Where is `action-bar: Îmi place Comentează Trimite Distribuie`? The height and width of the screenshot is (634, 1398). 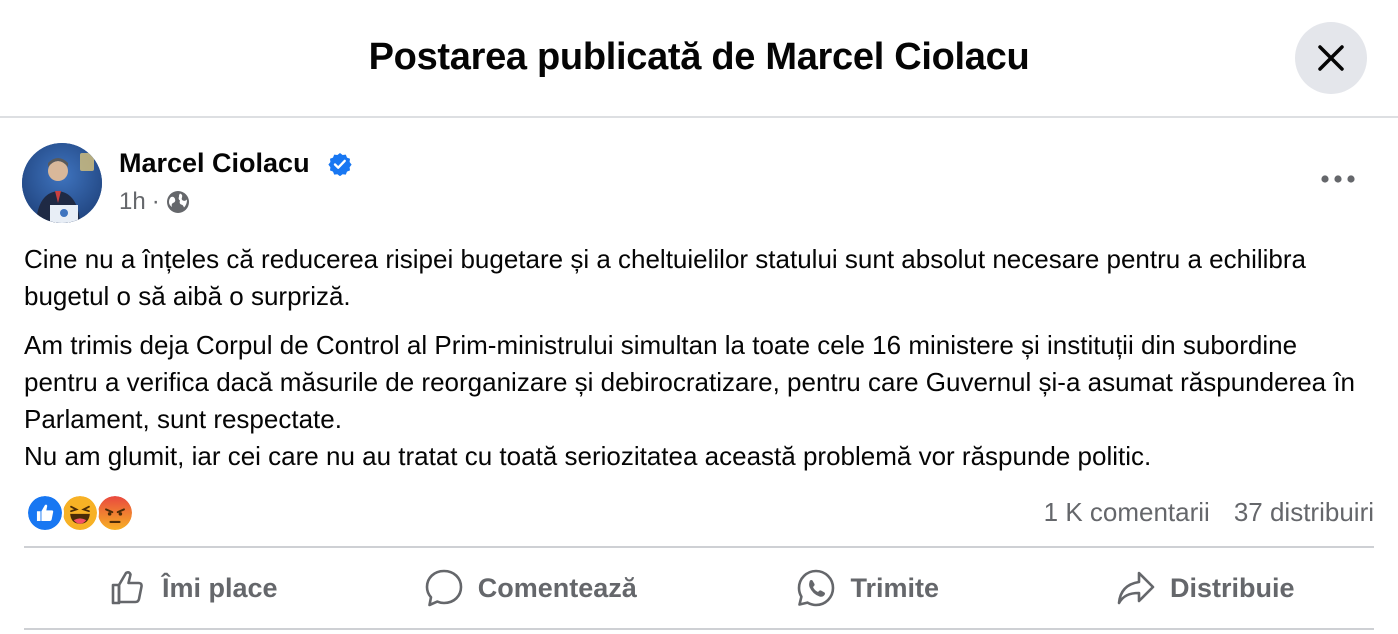
action-bar: Îmi place Comentează Trimite Distribuie is located at coordinates (699, 588).